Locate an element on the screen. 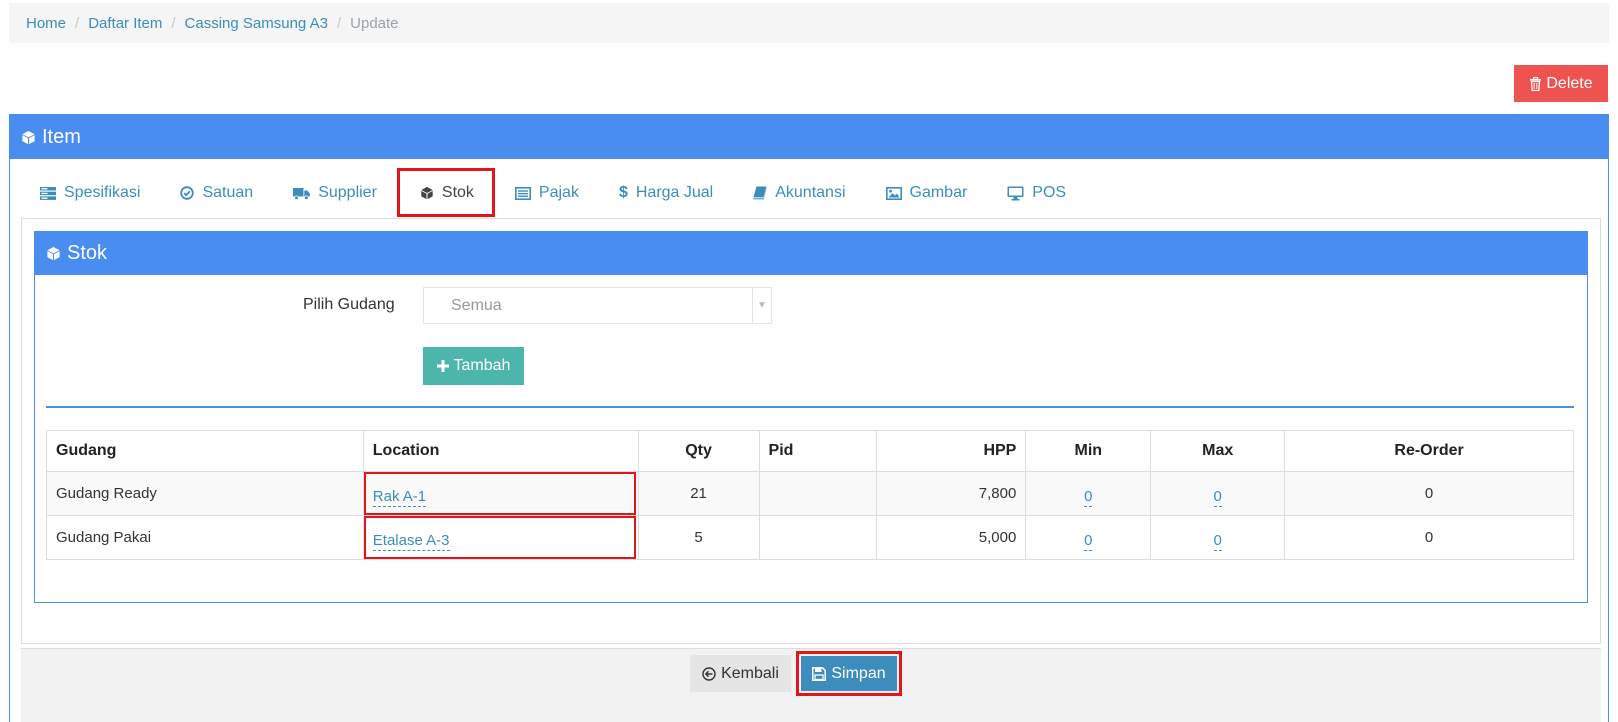 This screenshot has width=1618, height=722. tab-label: POS is located at coordinates (1049, 192).